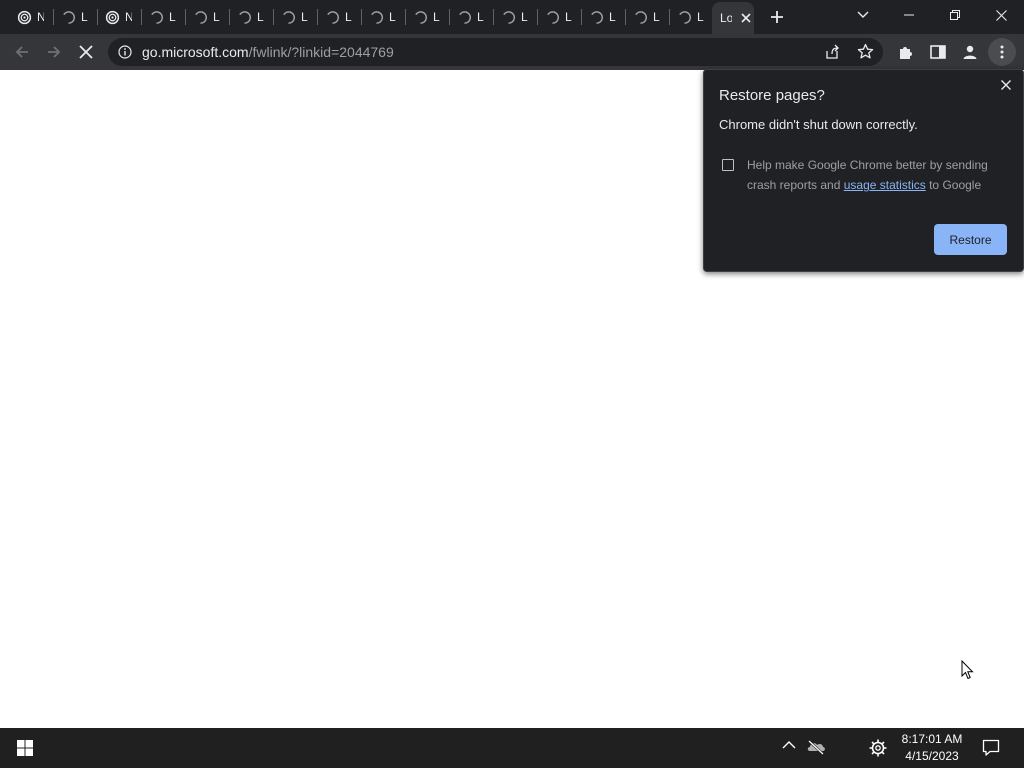 This screenshot has width=1024, height=768. I want to click on tab-2: N, so click(118, 17).